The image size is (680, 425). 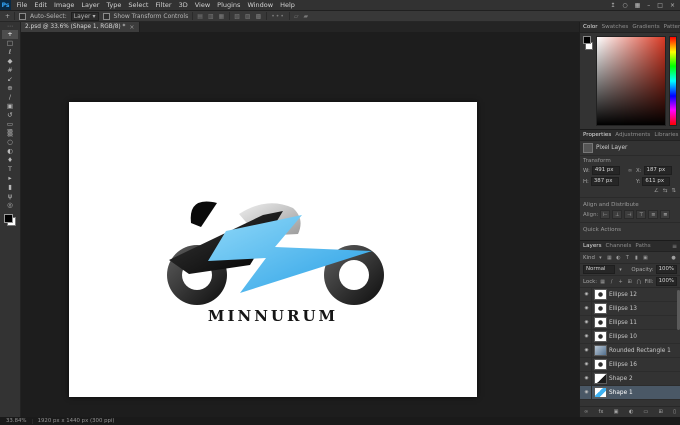 What do you see at coordinates (611, 282) in the screenshot?
I see `lock-pixels-icon: /` at bounding box center [611, 282].